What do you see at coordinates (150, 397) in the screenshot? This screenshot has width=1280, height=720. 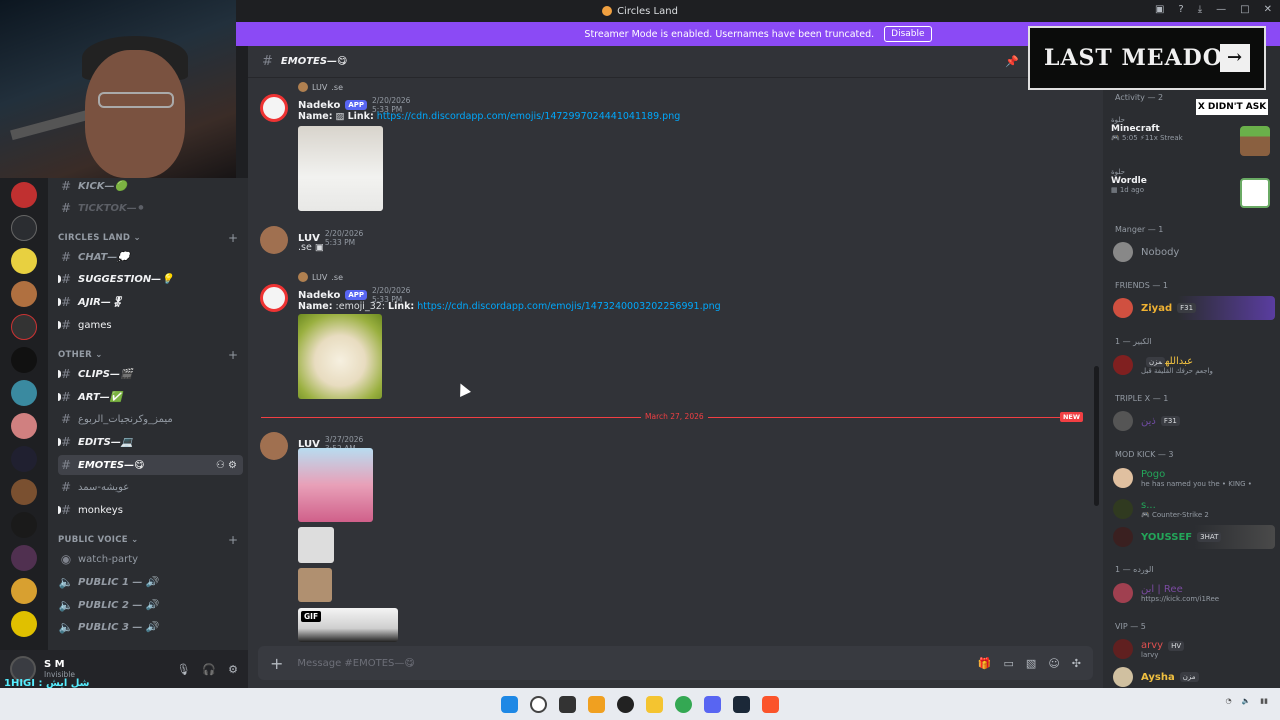 I see `channel-art: # ART—✅` at bounding box center [150, 397].